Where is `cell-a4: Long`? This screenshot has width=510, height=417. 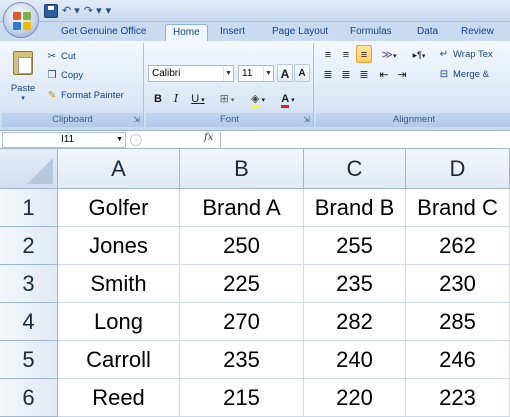 cell-a4: Long is located at coordinates (119, 322).